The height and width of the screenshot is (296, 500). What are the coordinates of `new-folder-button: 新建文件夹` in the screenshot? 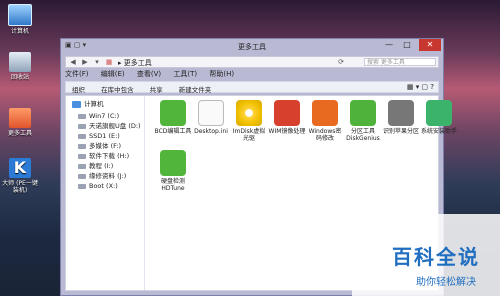 It's located at (195, 89).